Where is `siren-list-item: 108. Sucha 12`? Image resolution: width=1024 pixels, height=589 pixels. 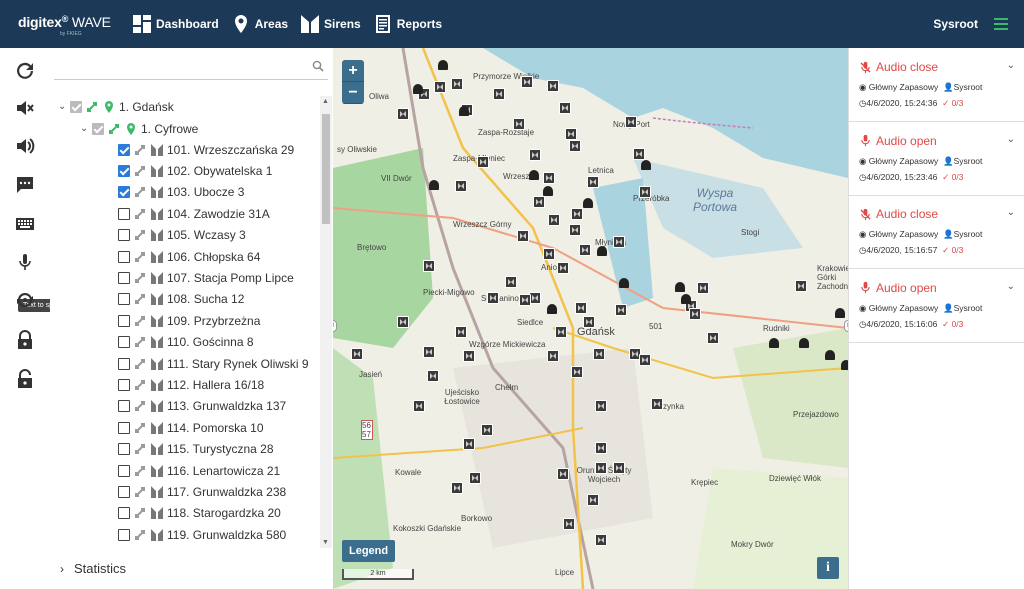 siren-list-item: 108. Sucha 12 is located at coordinates (181, 299).